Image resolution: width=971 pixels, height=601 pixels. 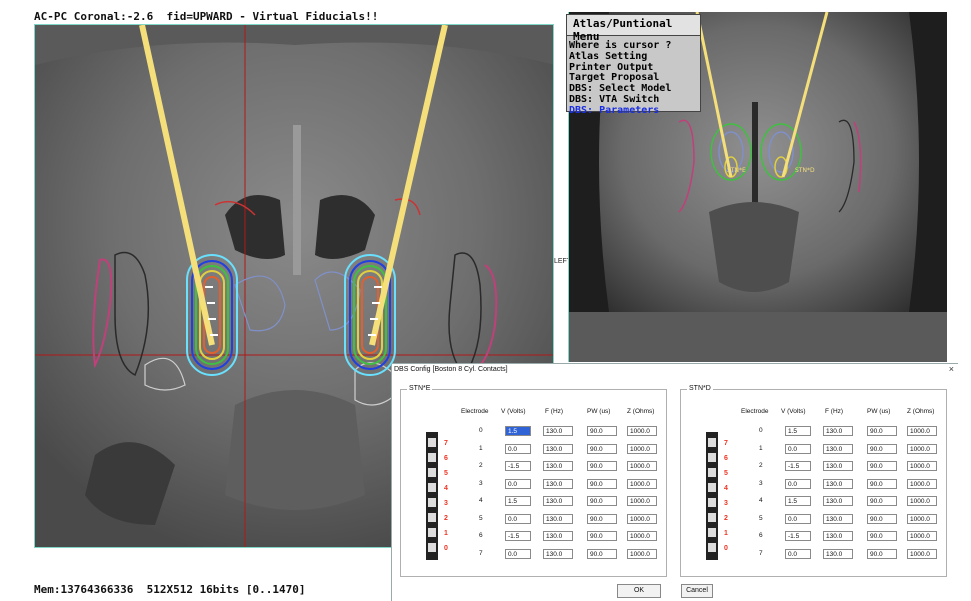 What do you see at coordinates (170, 589) in the screenshot?
I see `memory-status-bar: Mem:13764366336 512X512 16bits [0..1470]` at bounding box center [170, 589].